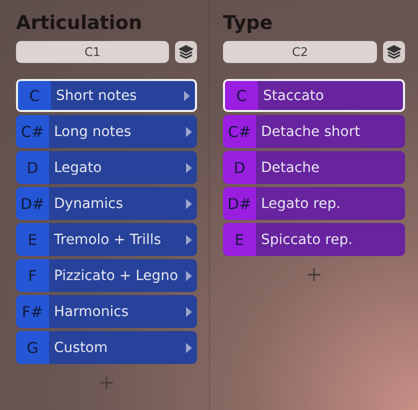 Image resolution: width=418 pixels, height=410 pixels. I want to click on key-label: F, so click(32, 275).